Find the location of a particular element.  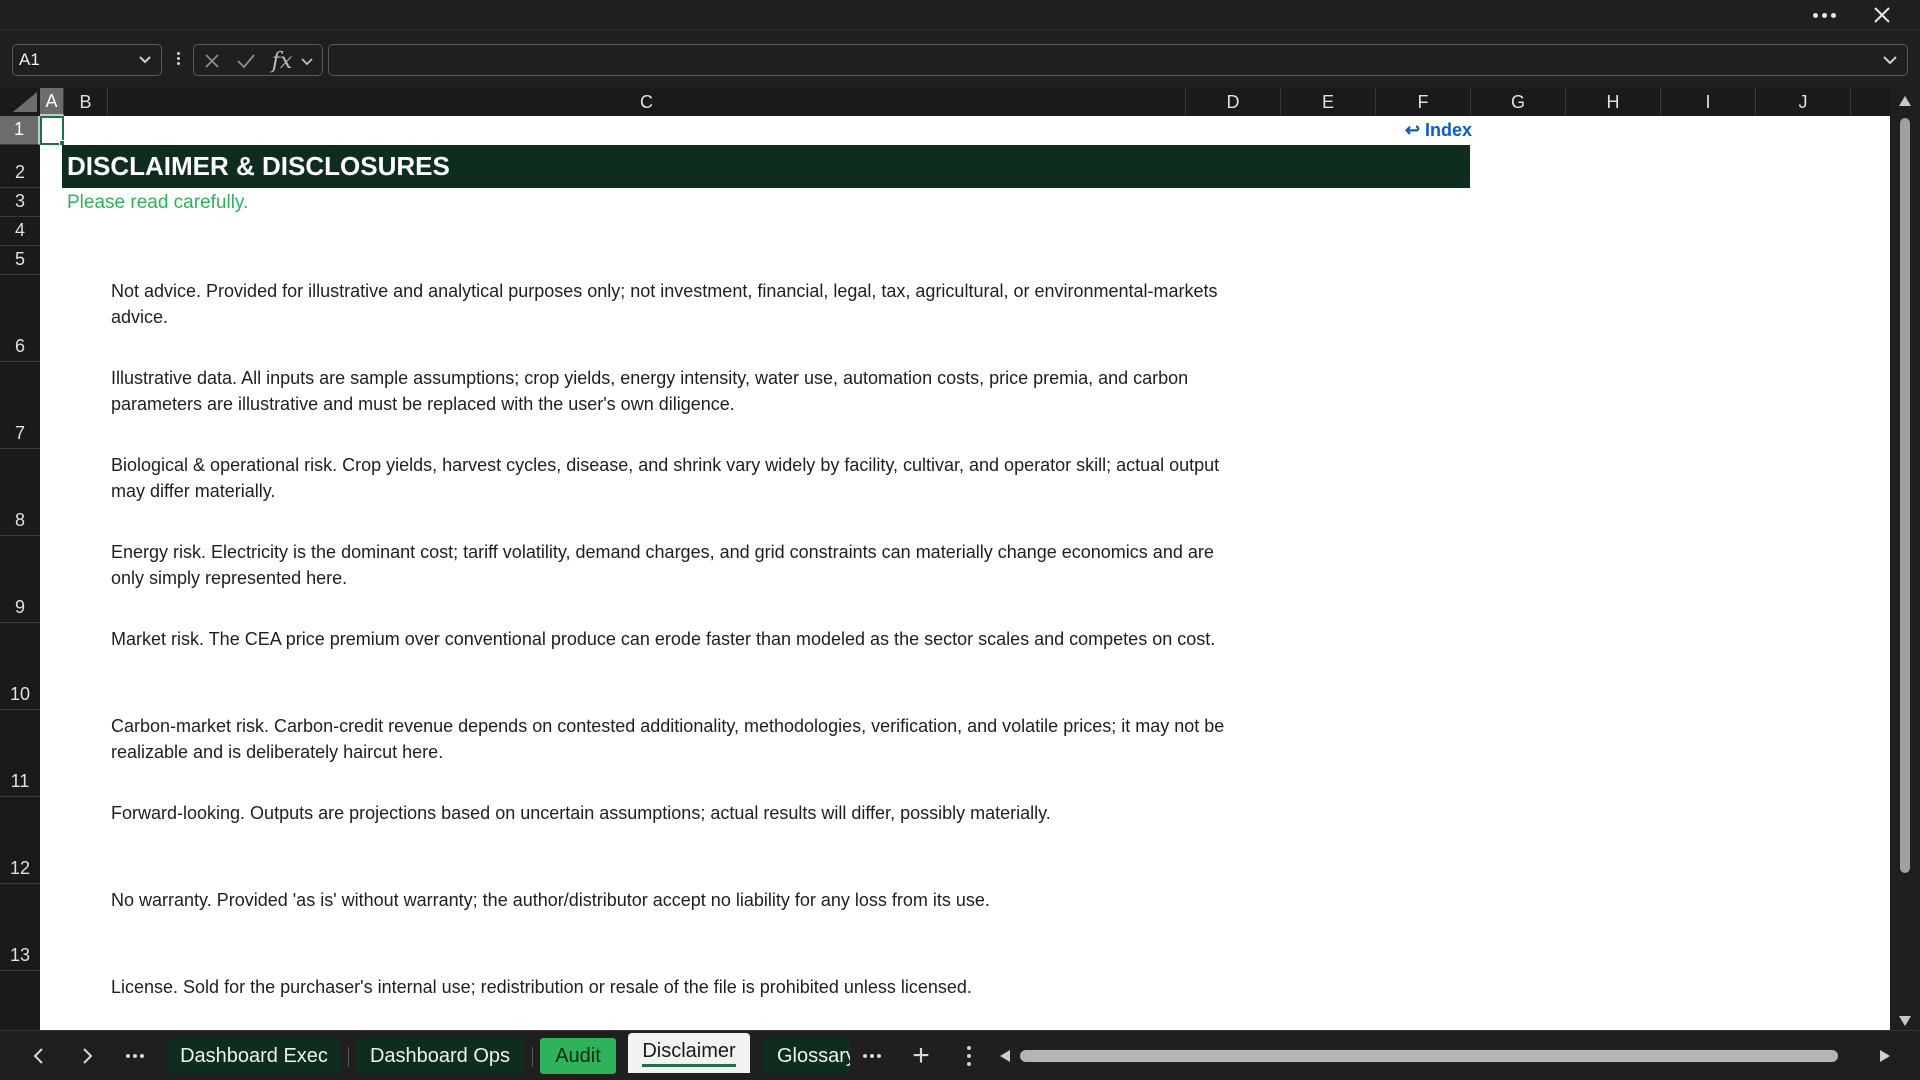

row-header-5: 5 is located at coordinates (20, 260).